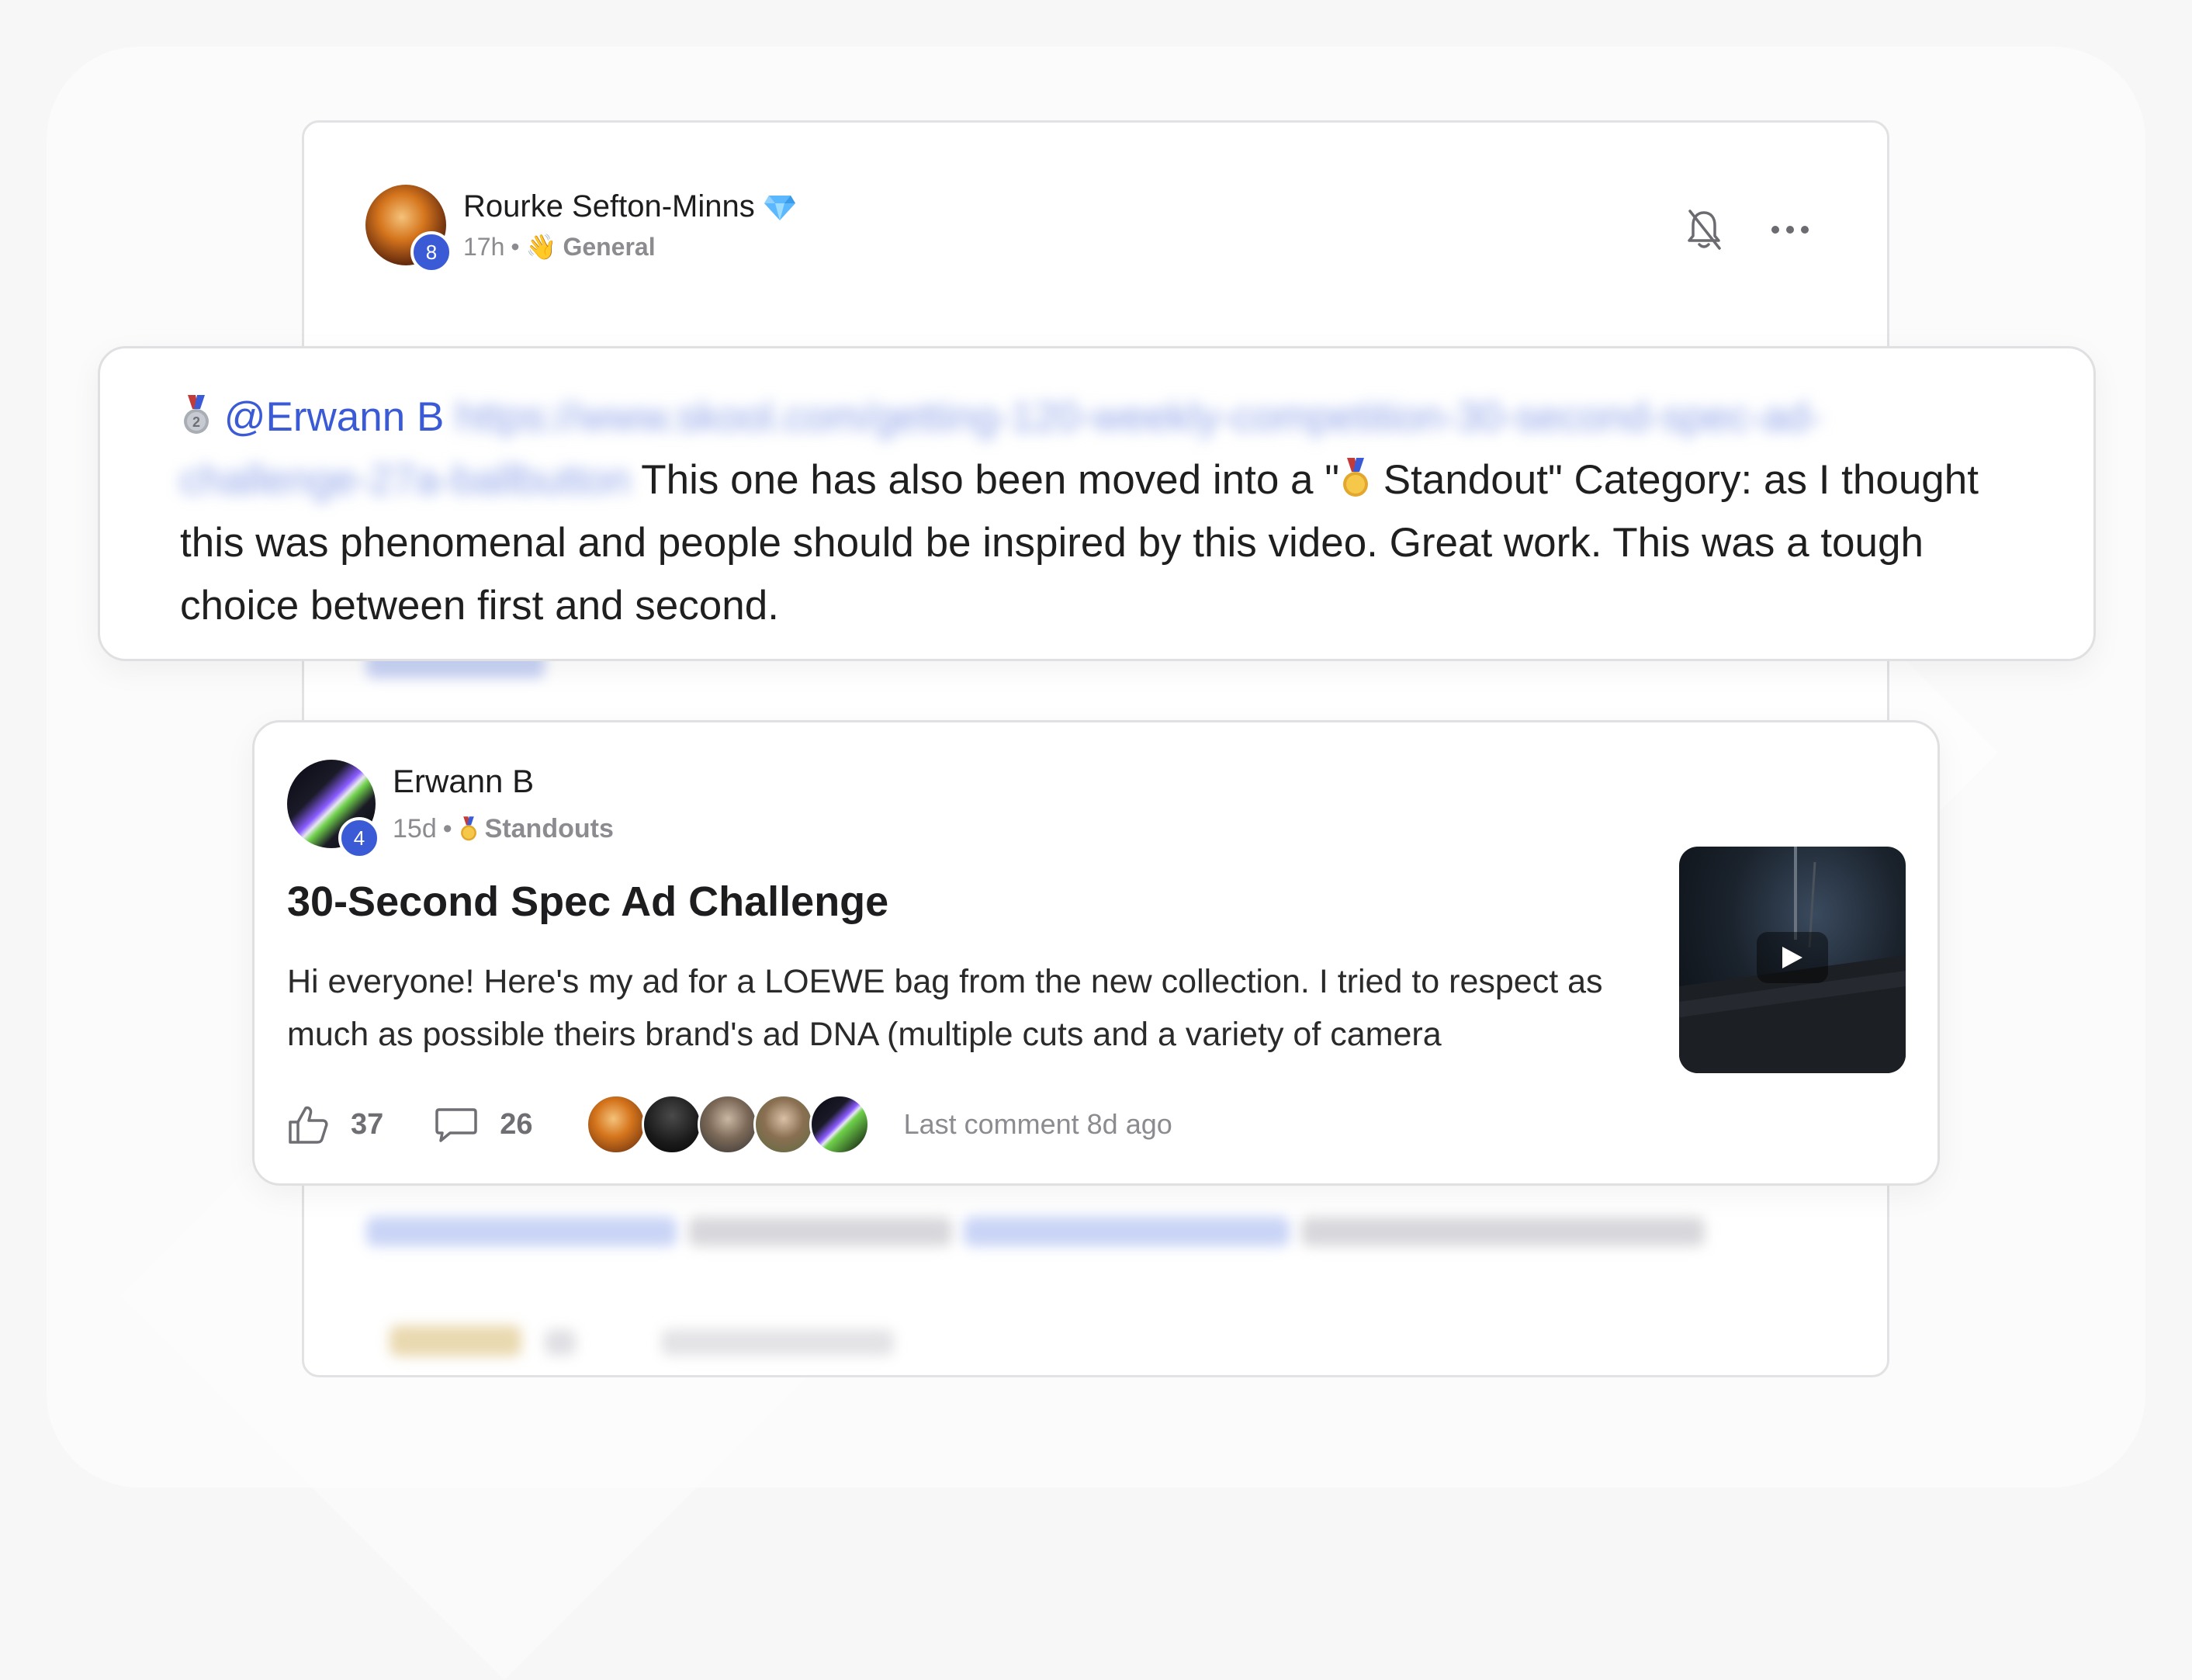  What do you see at coordinates (196, 422) in the screenshot?
I see `svg-text: 2` at bounding box center [196, 422].